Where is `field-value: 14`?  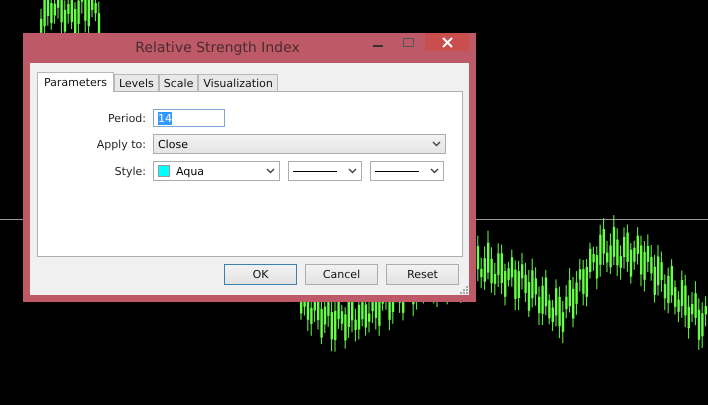 field-value: 14 is located at coordinates (165, 118).